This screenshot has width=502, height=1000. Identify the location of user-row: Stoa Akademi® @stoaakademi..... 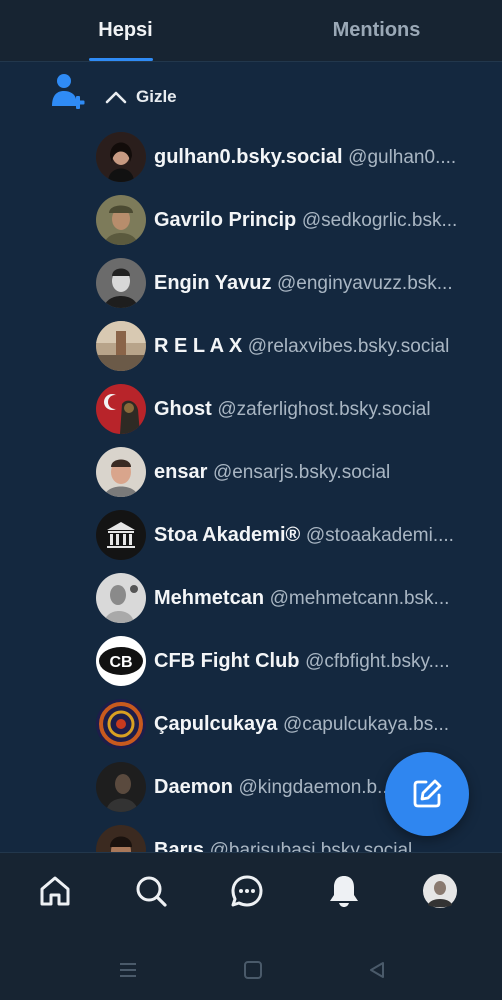
(296, 535).